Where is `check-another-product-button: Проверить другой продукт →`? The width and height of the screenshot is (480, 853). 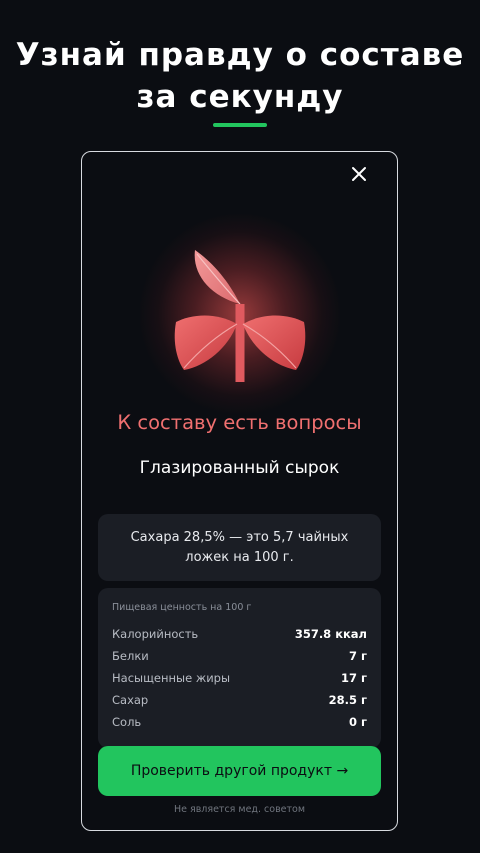
check-another-product-button: Проверить другой продукт → is located at coordinates (239, 771).